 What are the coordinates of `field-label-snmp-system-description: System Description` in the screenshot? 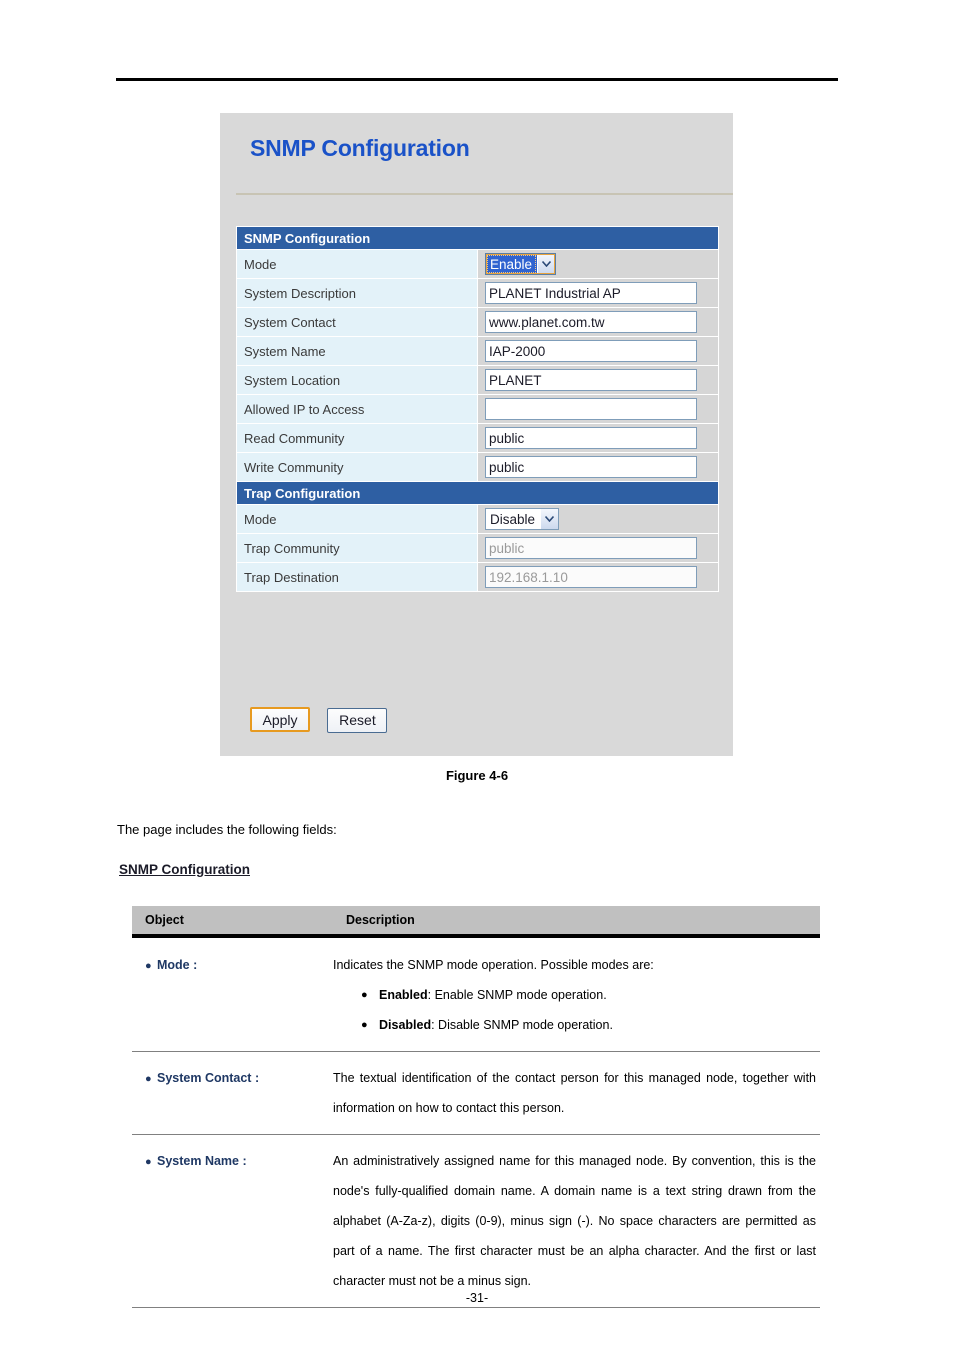 It's located at (357, 293).